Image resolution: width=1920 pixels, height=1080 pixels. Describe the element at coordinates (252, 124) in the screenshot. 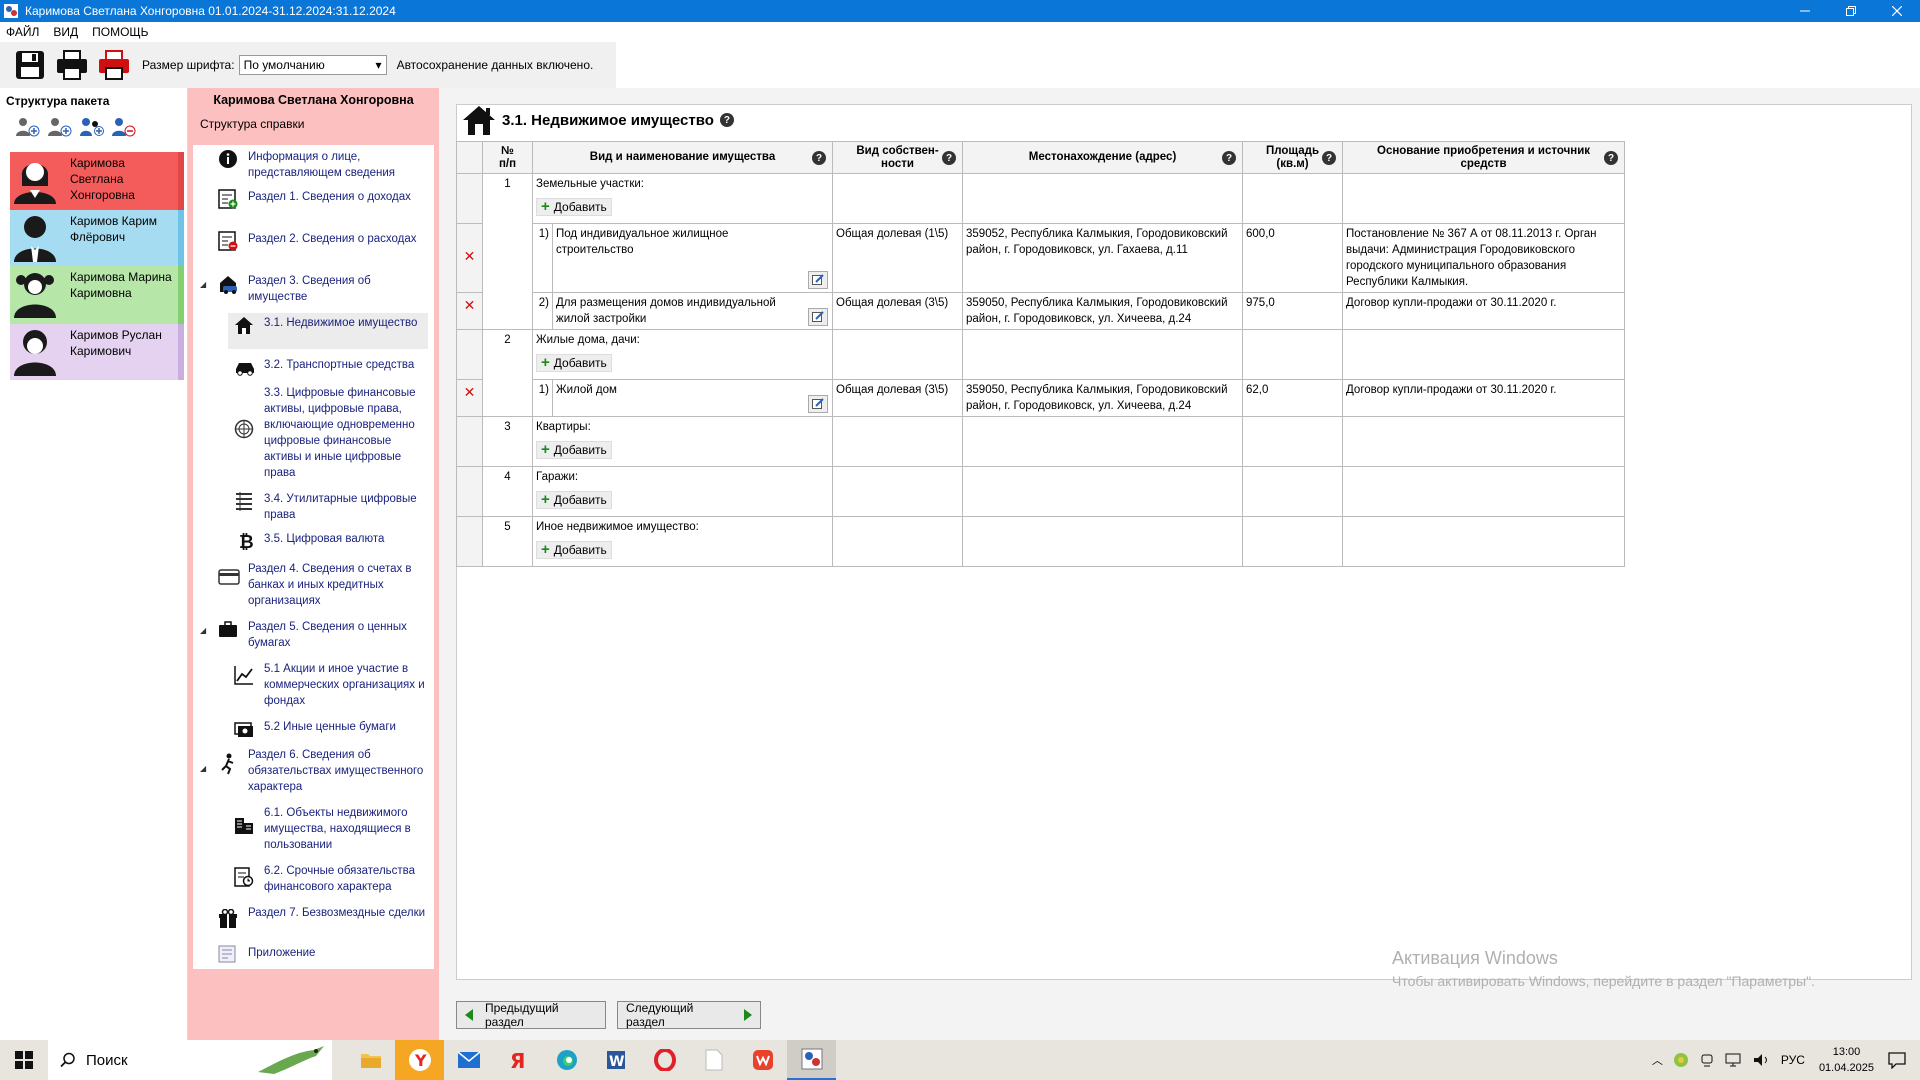

I see `structure-subtitle: Структура справки` at that location.